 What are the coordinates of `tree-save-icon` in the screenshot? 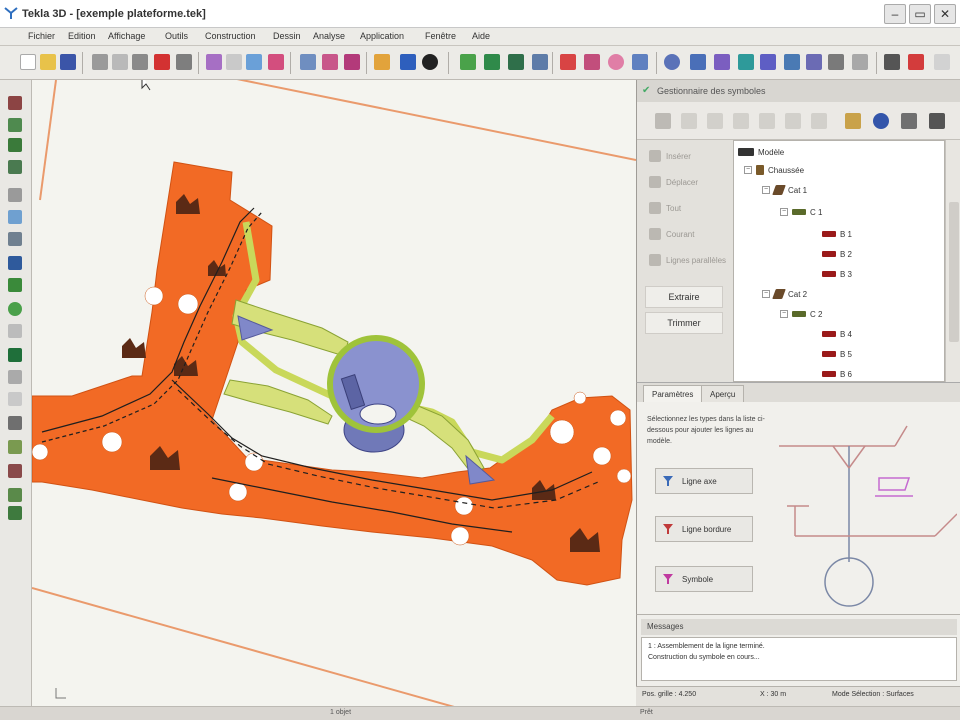 It's located at (937, 121).